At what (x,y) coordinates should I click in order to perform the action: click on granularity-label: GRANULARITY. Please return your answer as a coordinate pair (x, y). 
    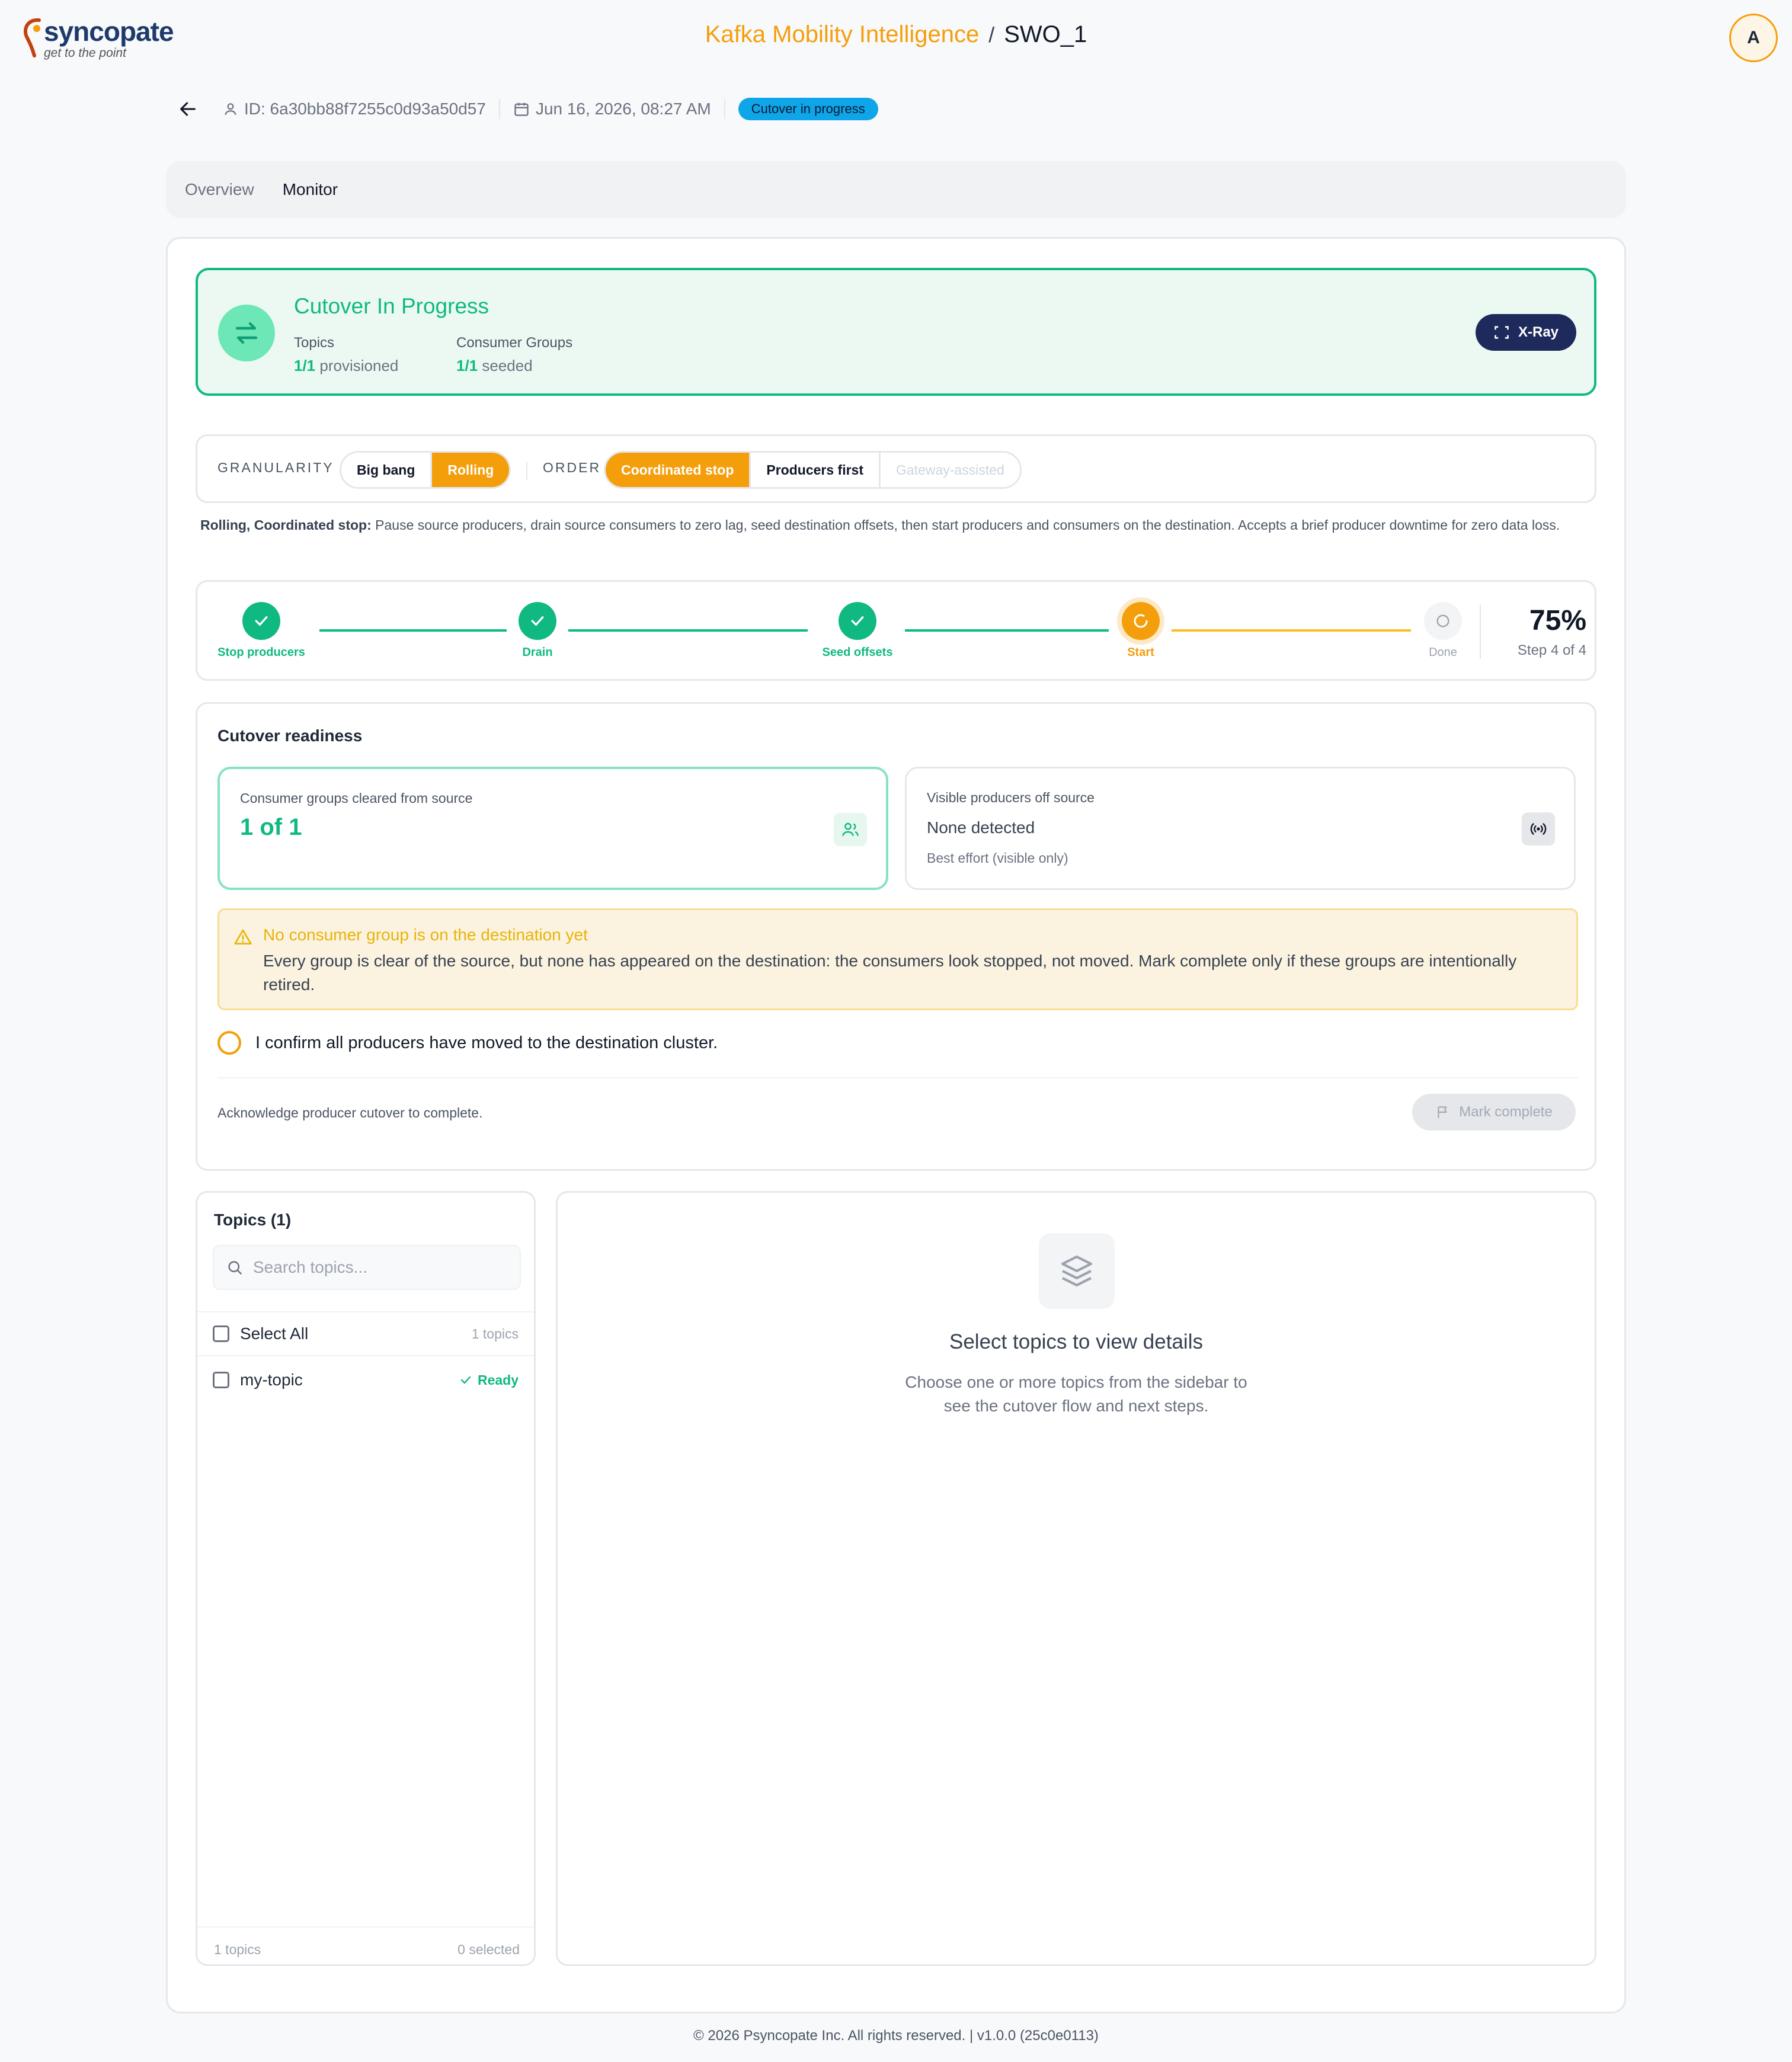
    Looking at the image, I should click on (275, 468).